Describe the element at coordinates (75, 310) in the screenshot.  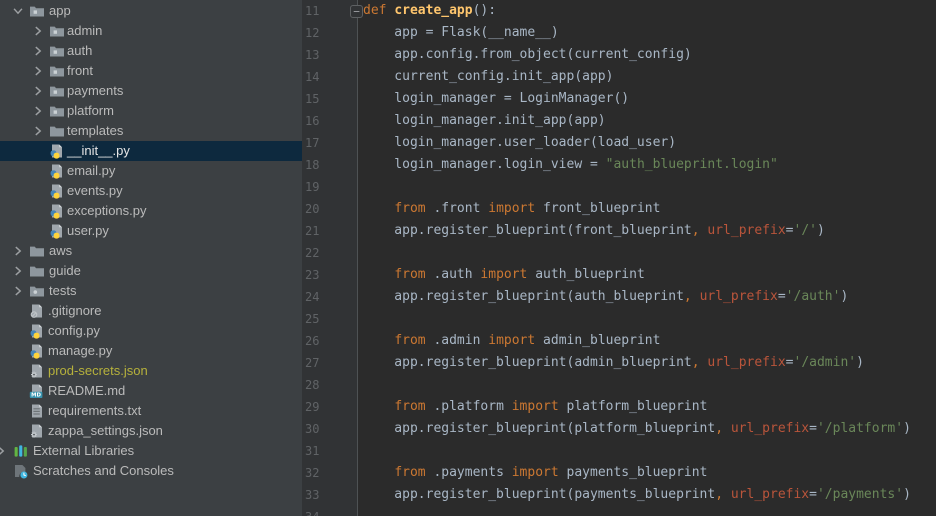
I see `tree-item-label: .gitignore` at that location.